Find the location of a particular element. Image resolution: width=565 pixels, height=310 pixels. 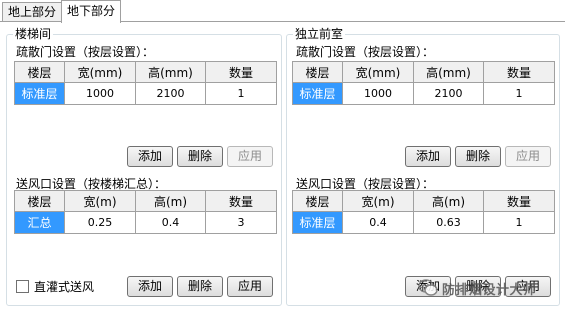

antechamber-group-title: 独立前室 is located at coordinates (319, 34).